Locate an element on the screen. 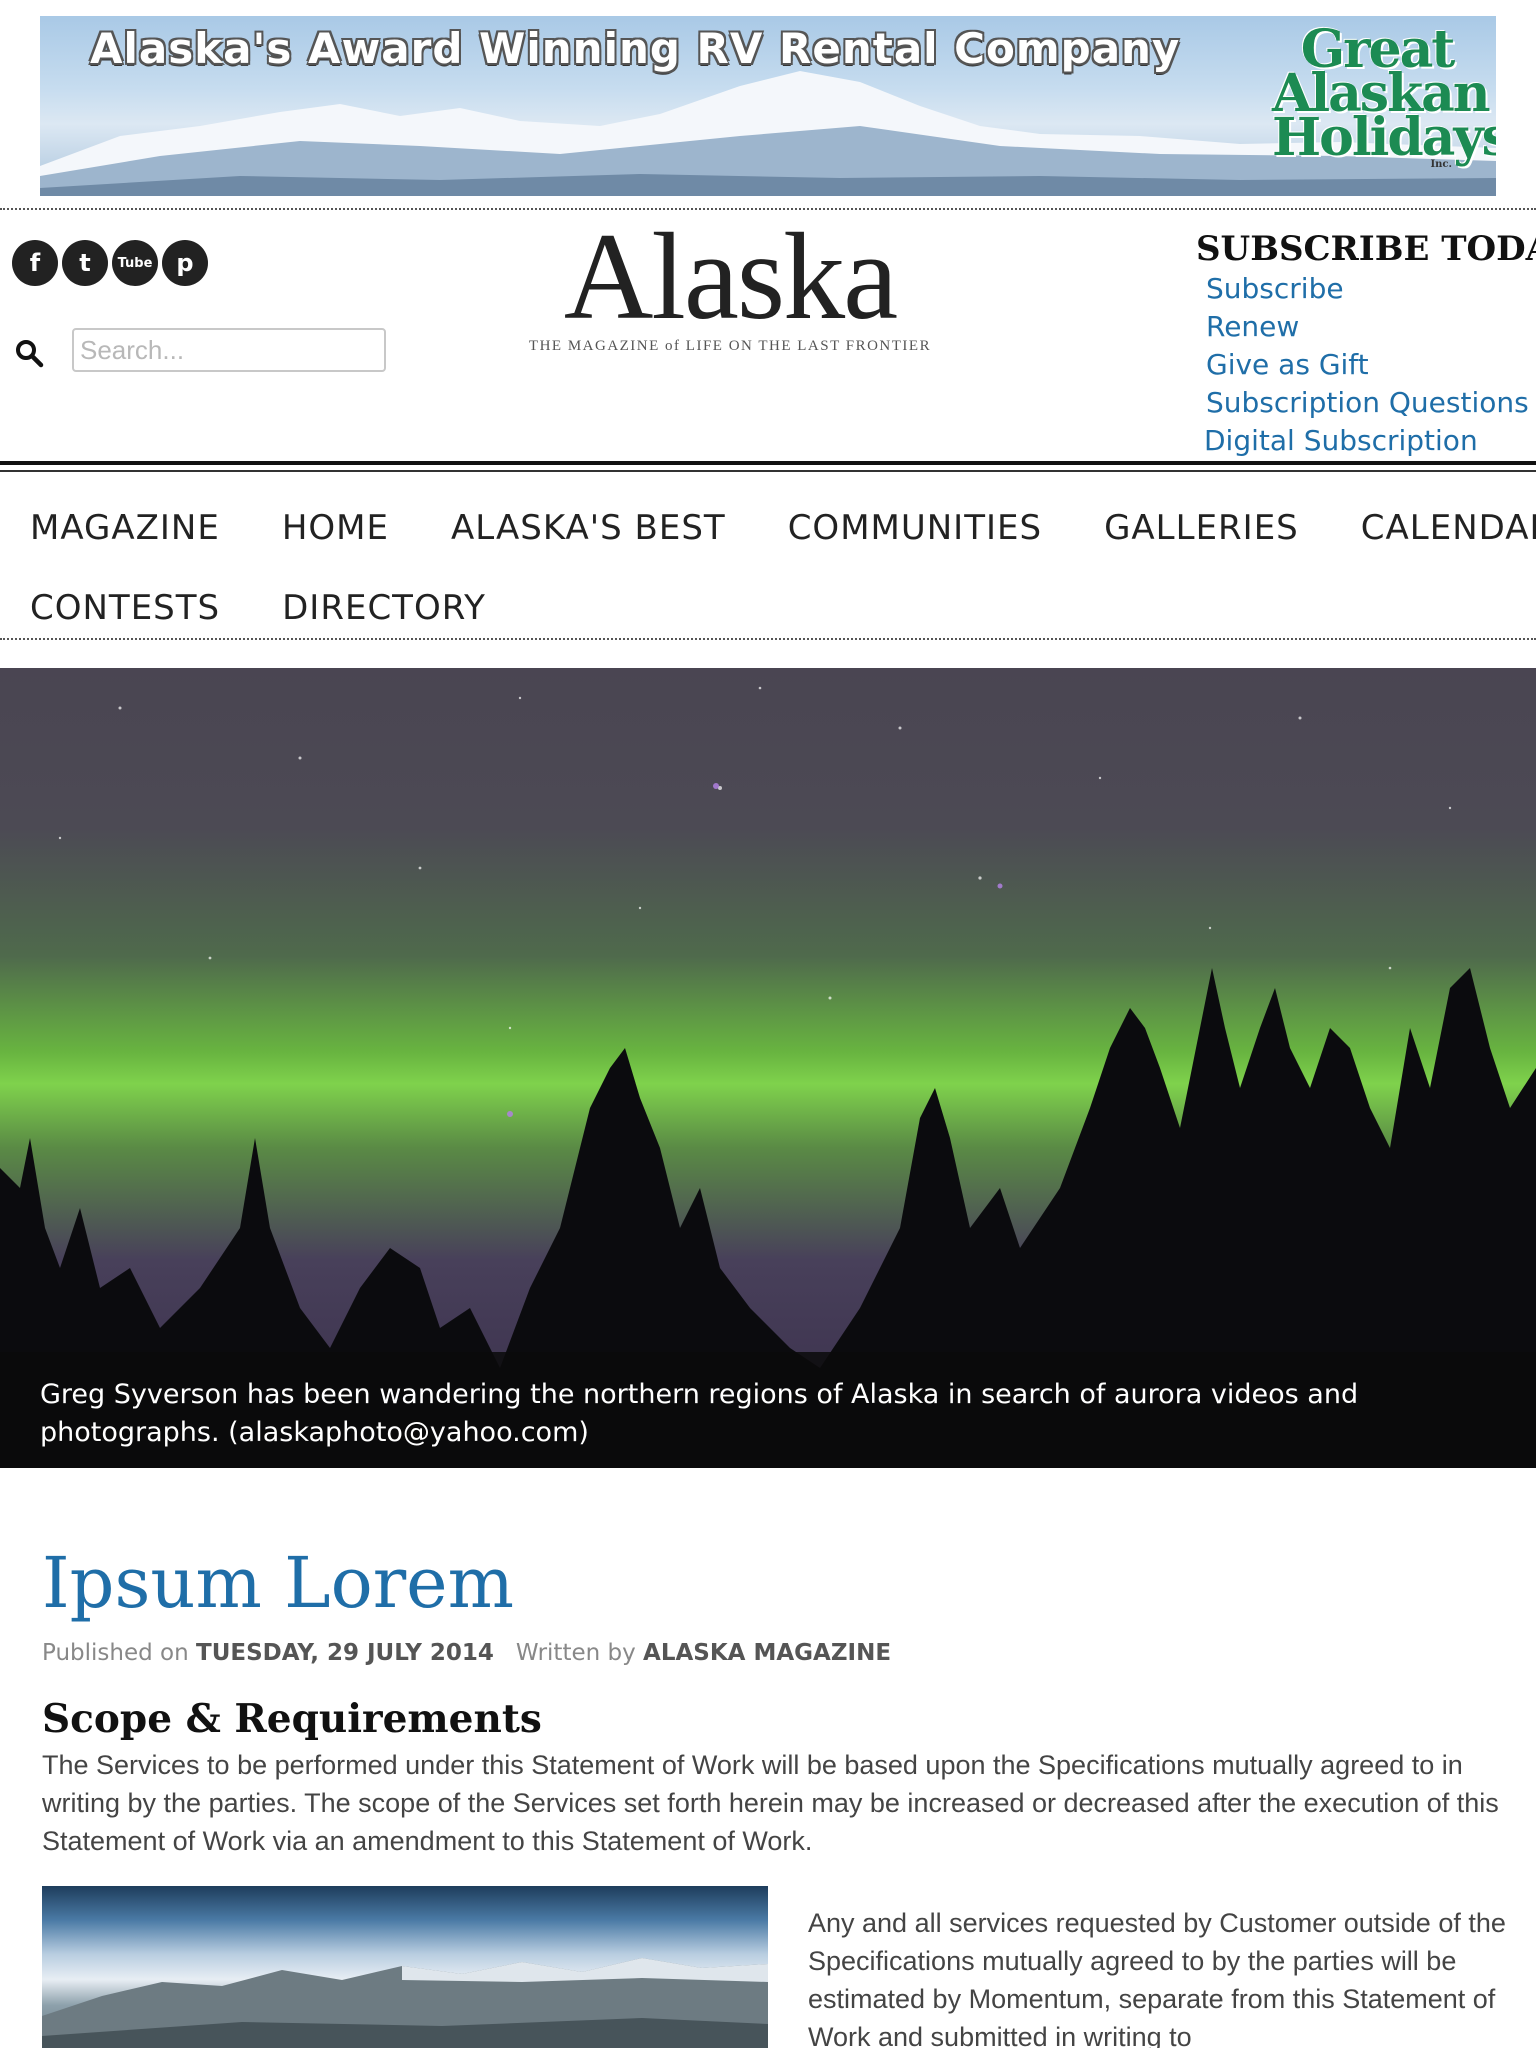 Image resolution: width=1536 pixels, height=2048 pixels. give-as-gift-link: Give as Gift is located at coordinates (1366, 365).